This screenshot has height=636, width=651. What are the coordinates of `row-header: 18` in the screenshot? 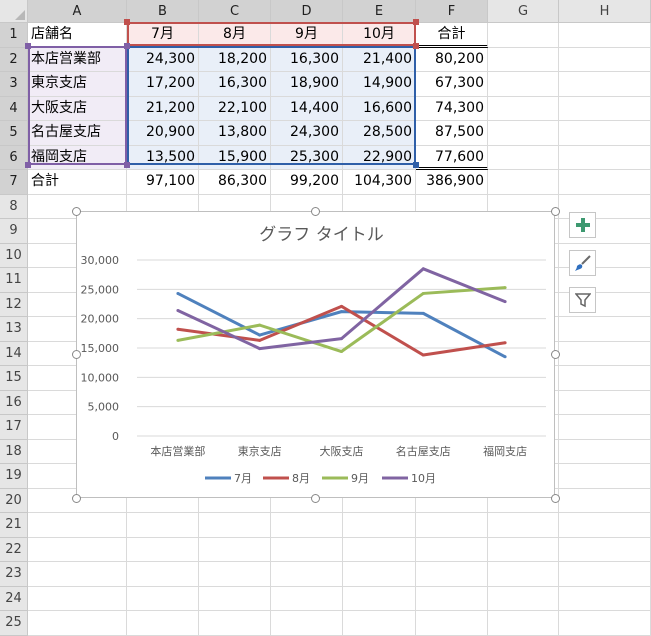 It's located at (14, 451).